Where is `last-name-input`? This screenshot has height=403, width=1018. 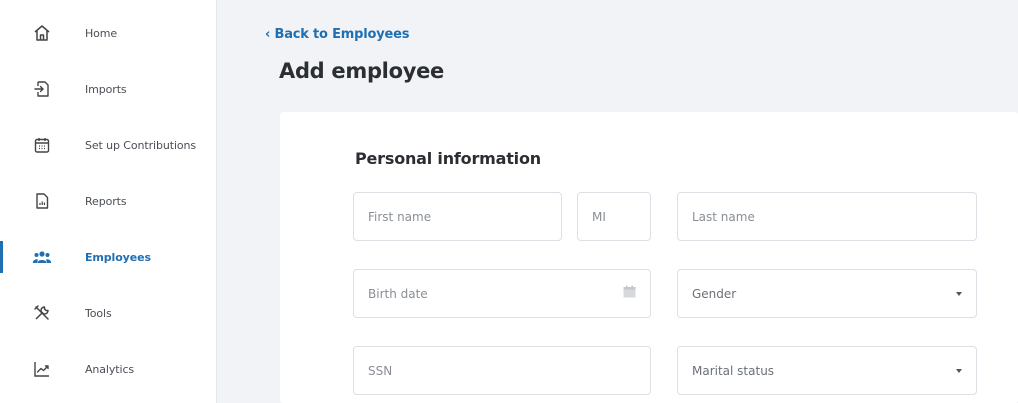 last-name-input is located at coordinates (827, 216).